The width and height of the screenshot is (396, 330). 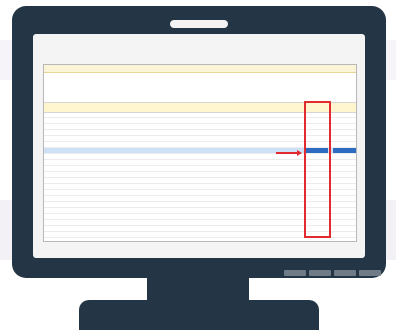 I want to click on monitor-buttons, so click(x=332, y=273).